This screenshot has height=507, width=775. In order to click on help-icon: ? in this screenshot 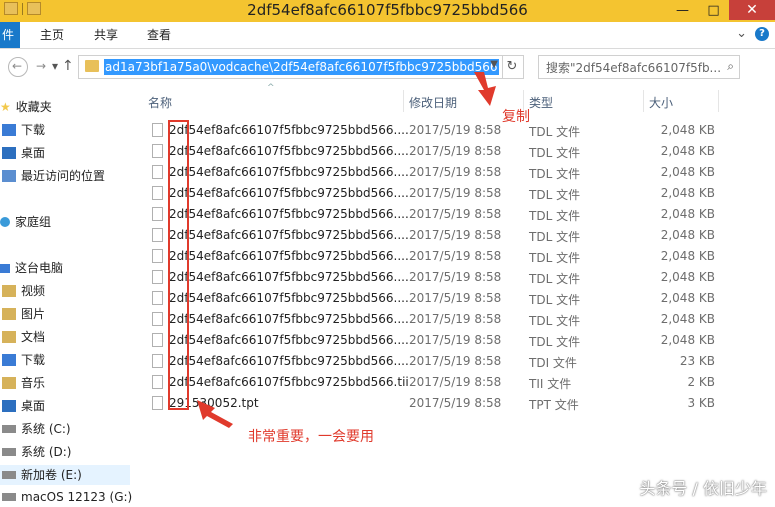, I will do `click(762, 34)`.